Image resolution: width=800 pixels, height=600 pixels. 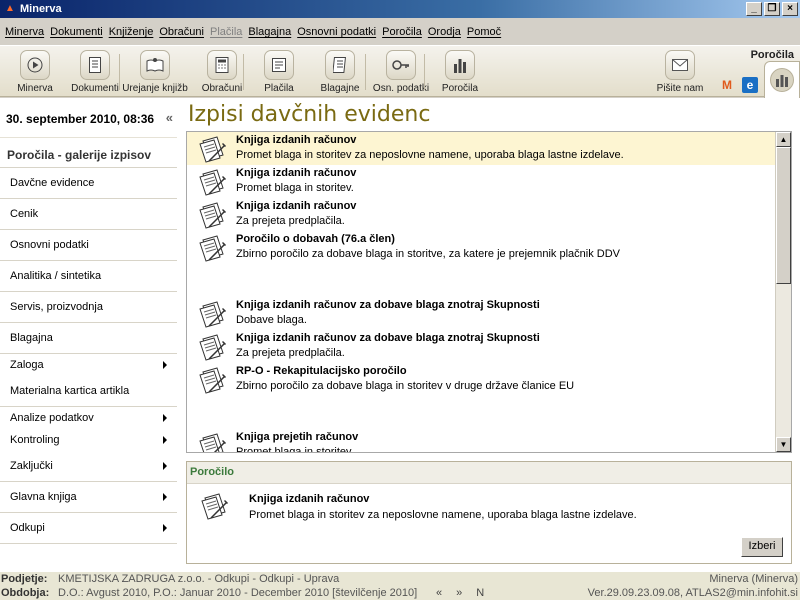 I want to click on app-icon: ▲, so click(x=10, y=8).